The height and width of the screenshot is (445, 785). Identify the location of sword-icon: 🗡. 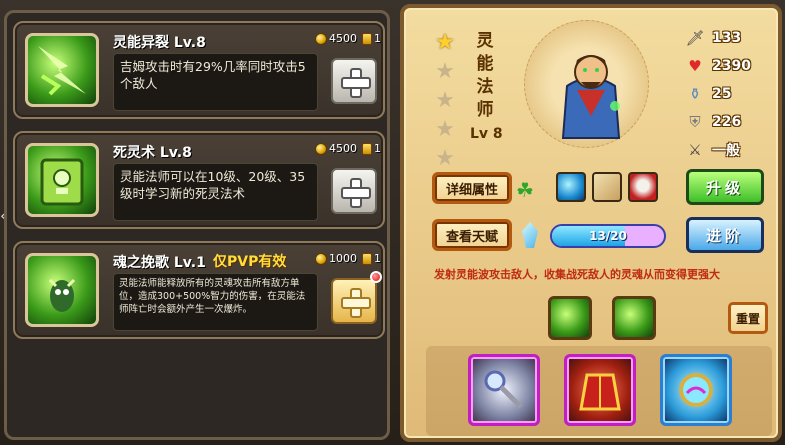
(695, 38).